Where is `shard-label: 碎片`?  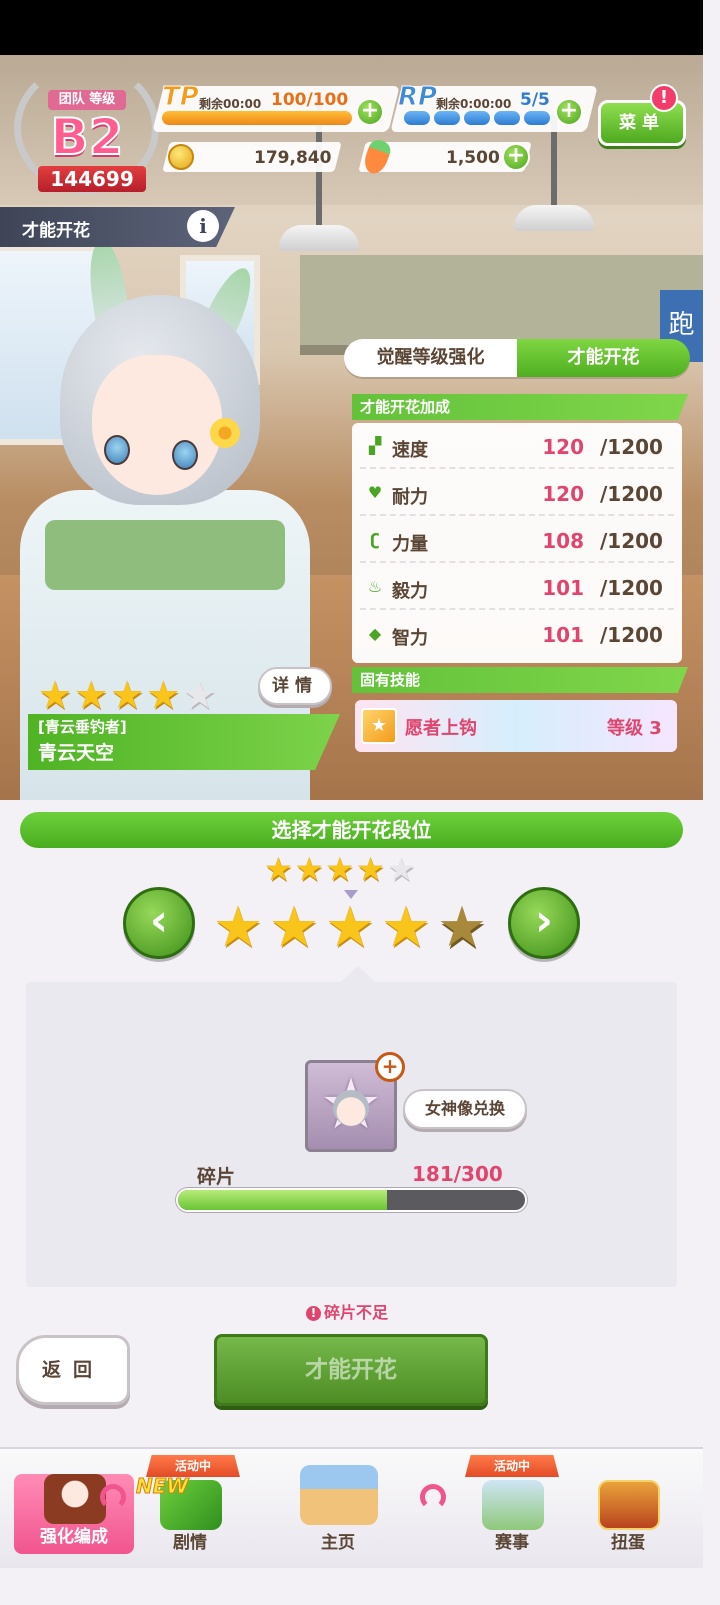
shard-label: 碎片 is located at coordinates (216, 1177).